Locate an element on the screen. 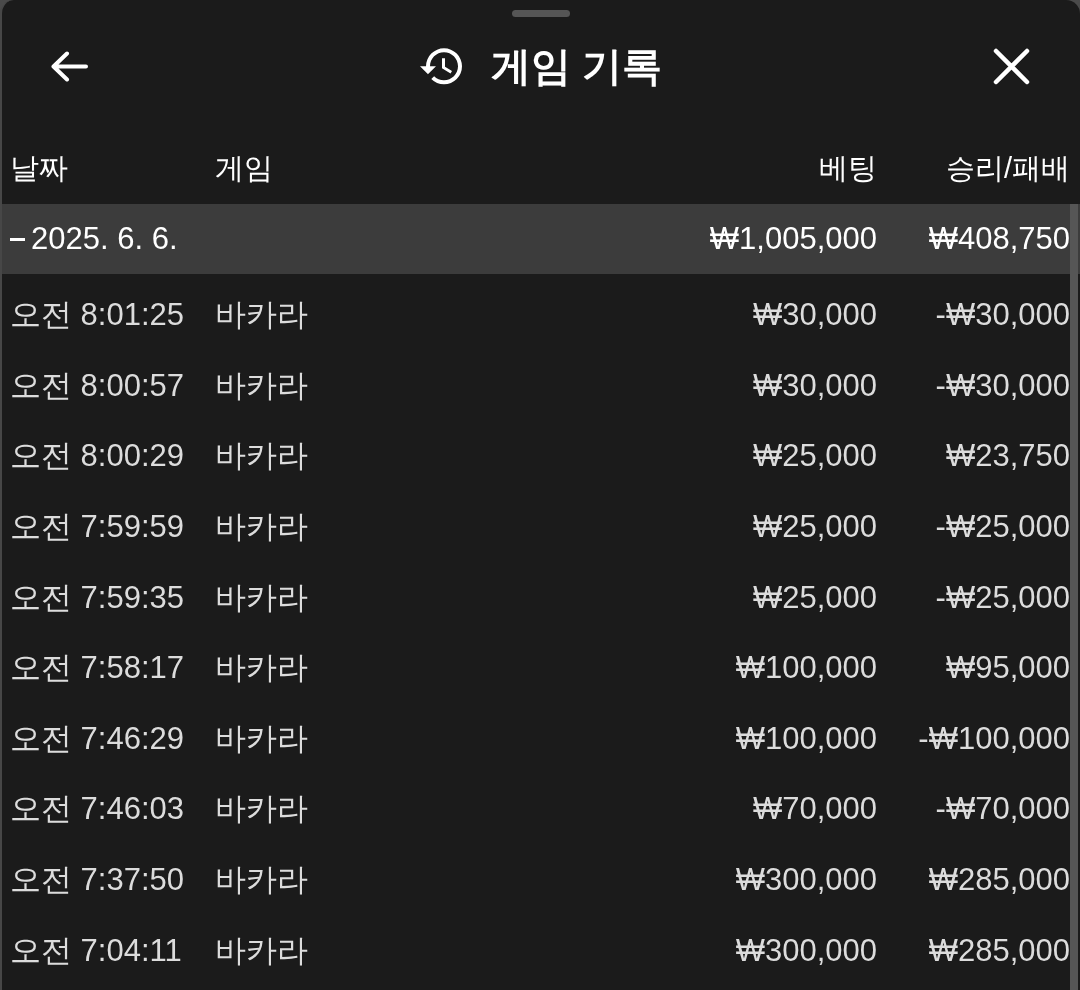 The image size is (1080, 990). win-loss-amount: -₩70,000 is located at coordinates (1002, 809).